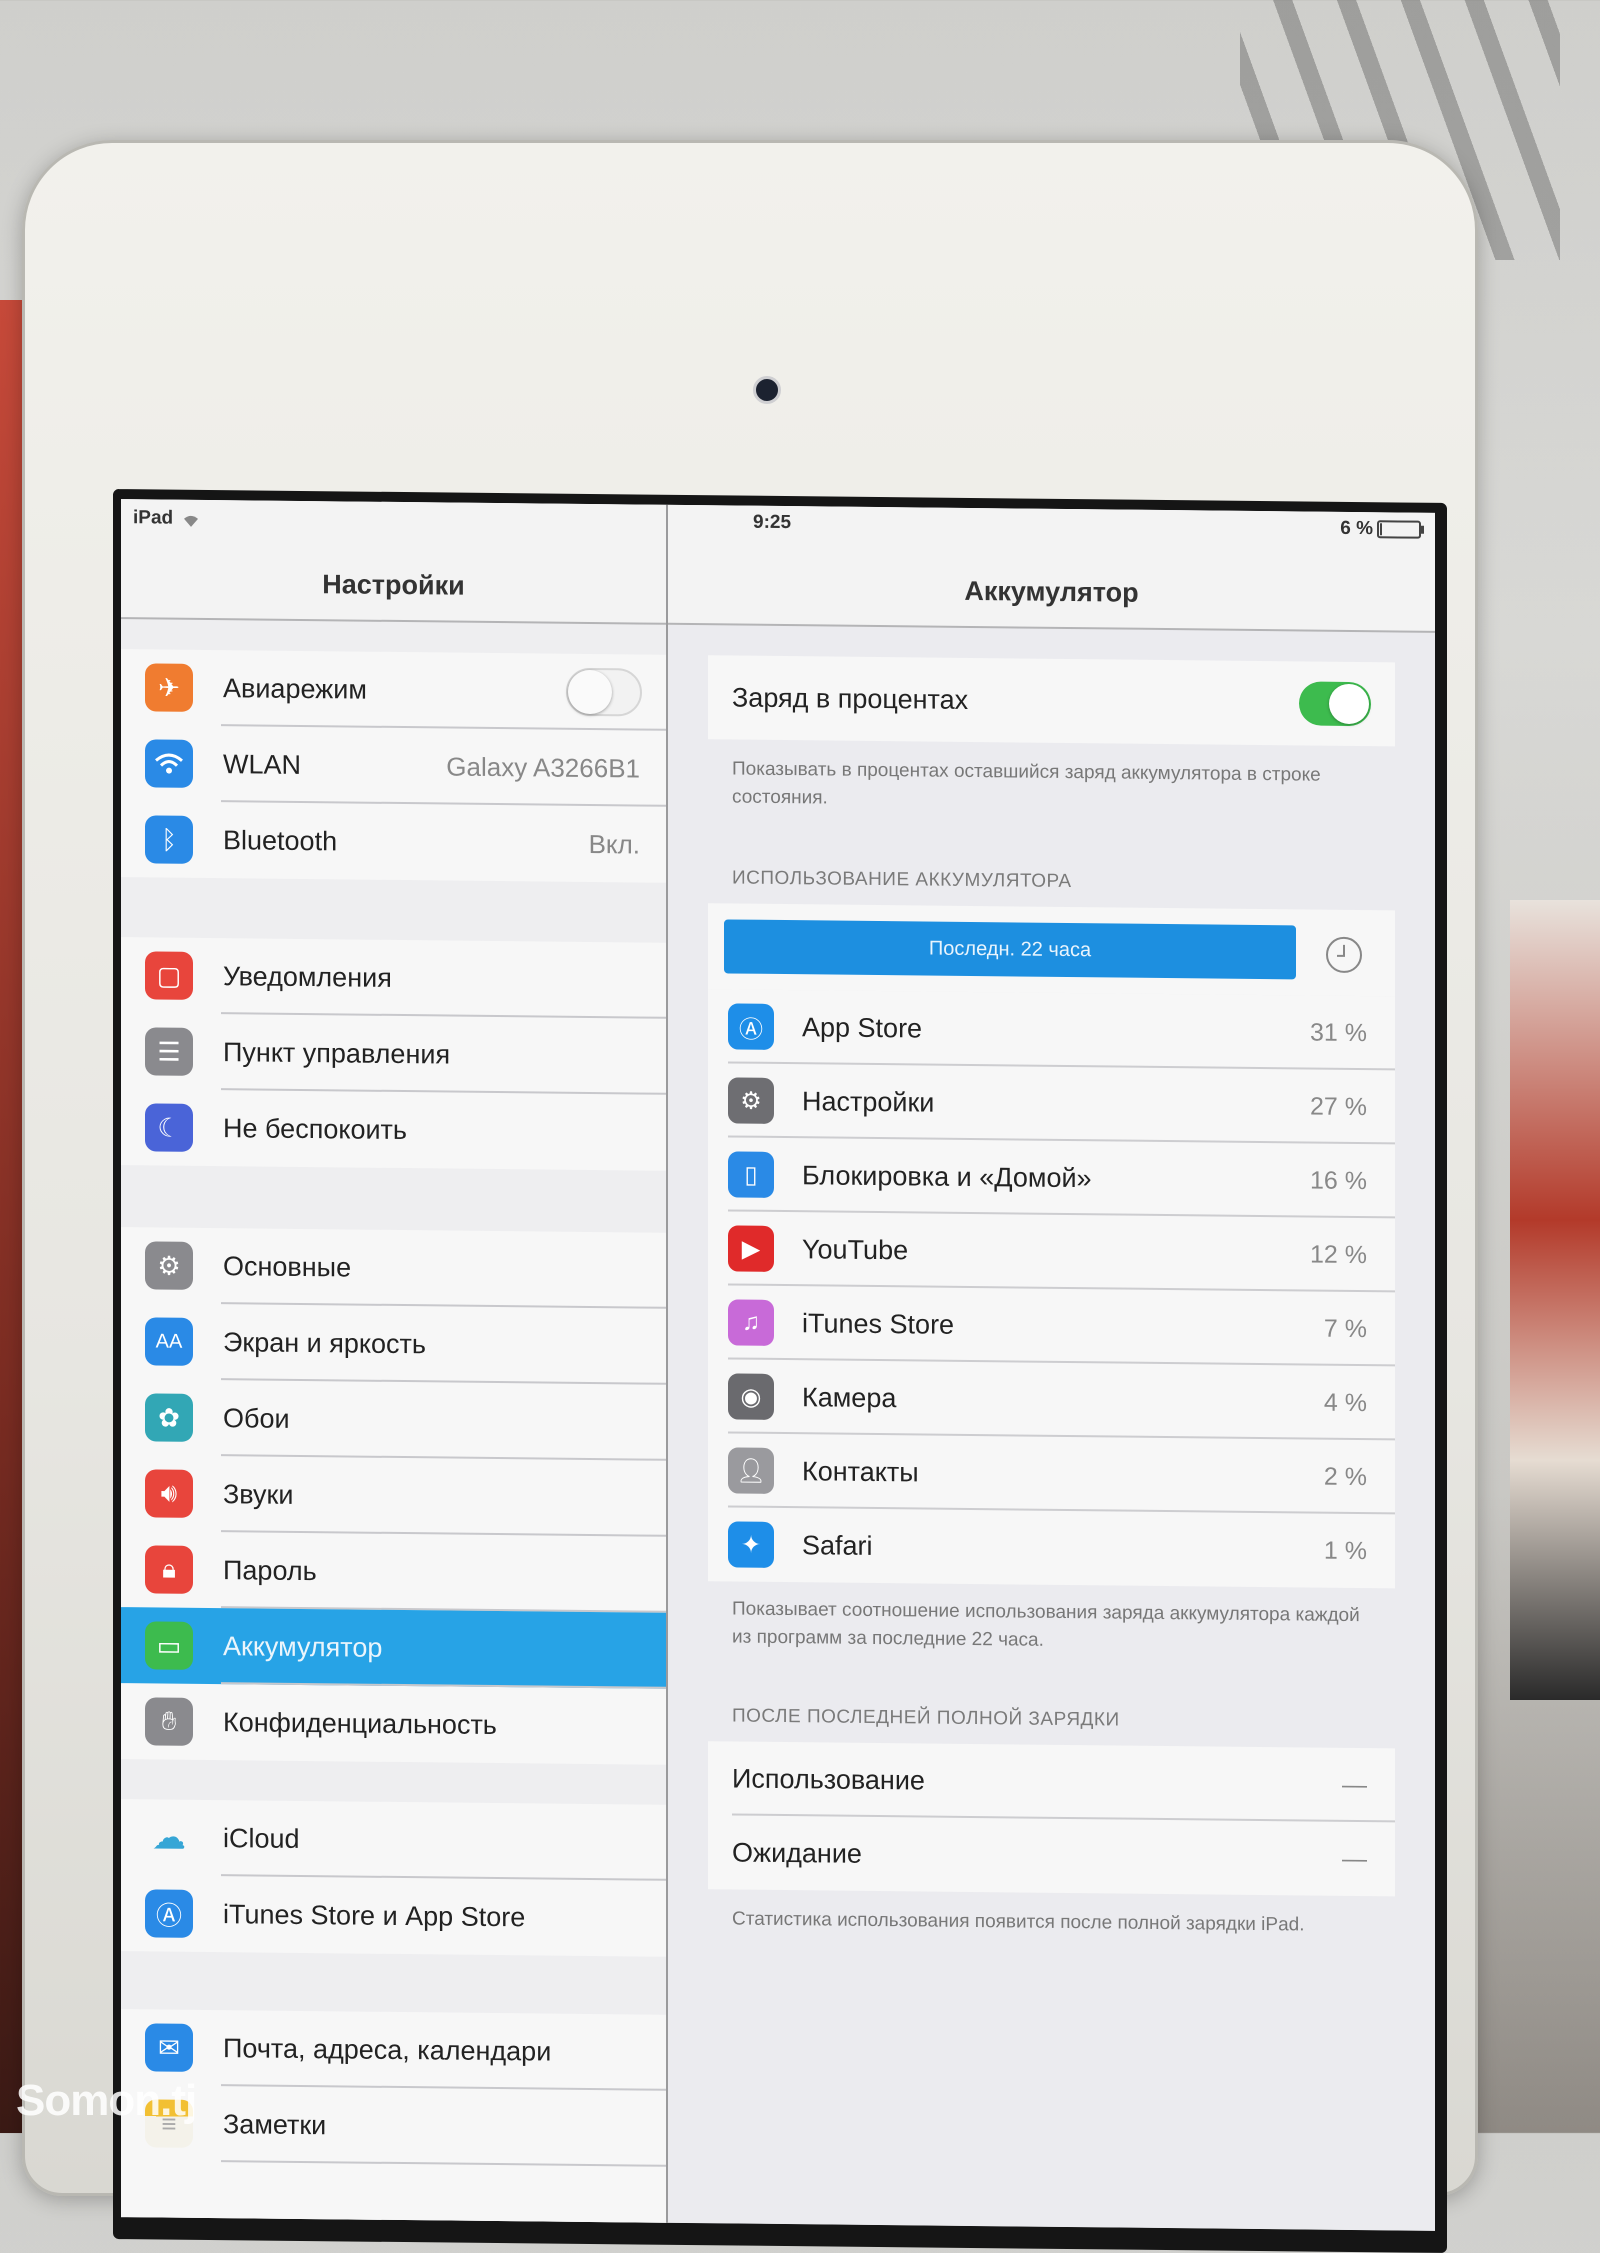 Image resolution: width=1600 pixels, height=2253 pixels. Describe the element at coordinates (169, 1645) in the screenshot. I see `battery-icon: ▭` at that location.